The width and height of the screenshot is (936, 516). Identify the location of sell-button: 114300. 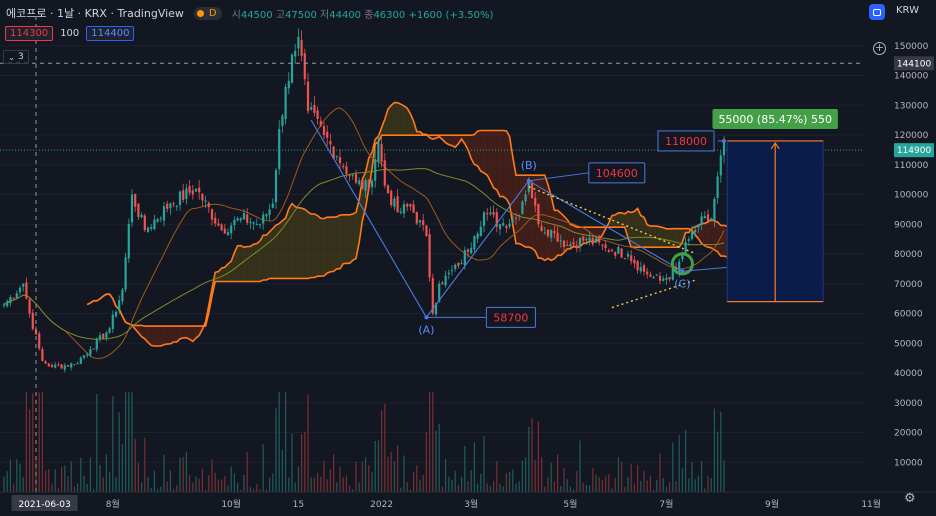
(29, 33).